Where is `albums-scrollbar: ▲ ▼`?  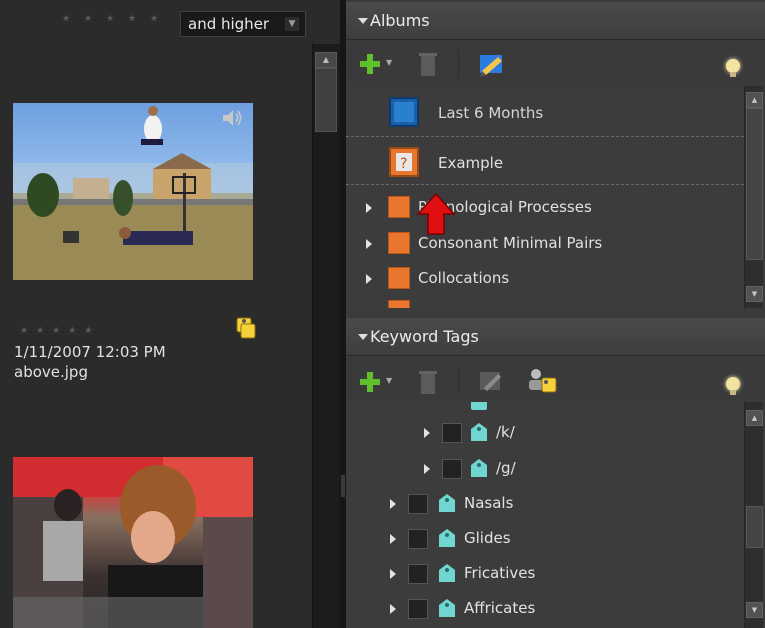 albums-scrollbar: ▲ ▼ is located at coordinates (753, 197).